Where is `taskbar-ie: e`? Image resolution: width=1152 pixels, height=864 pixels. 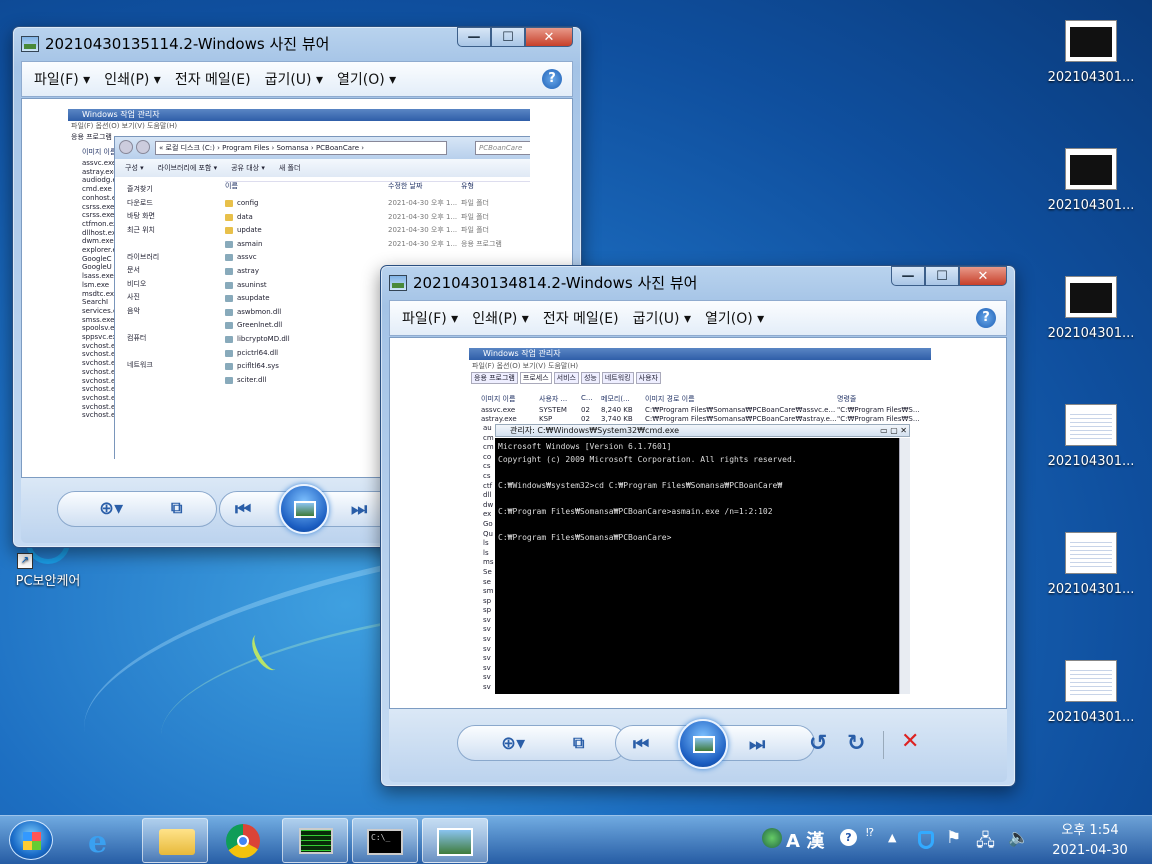 taskbar-ie: e is located at coordinates (105, 840).